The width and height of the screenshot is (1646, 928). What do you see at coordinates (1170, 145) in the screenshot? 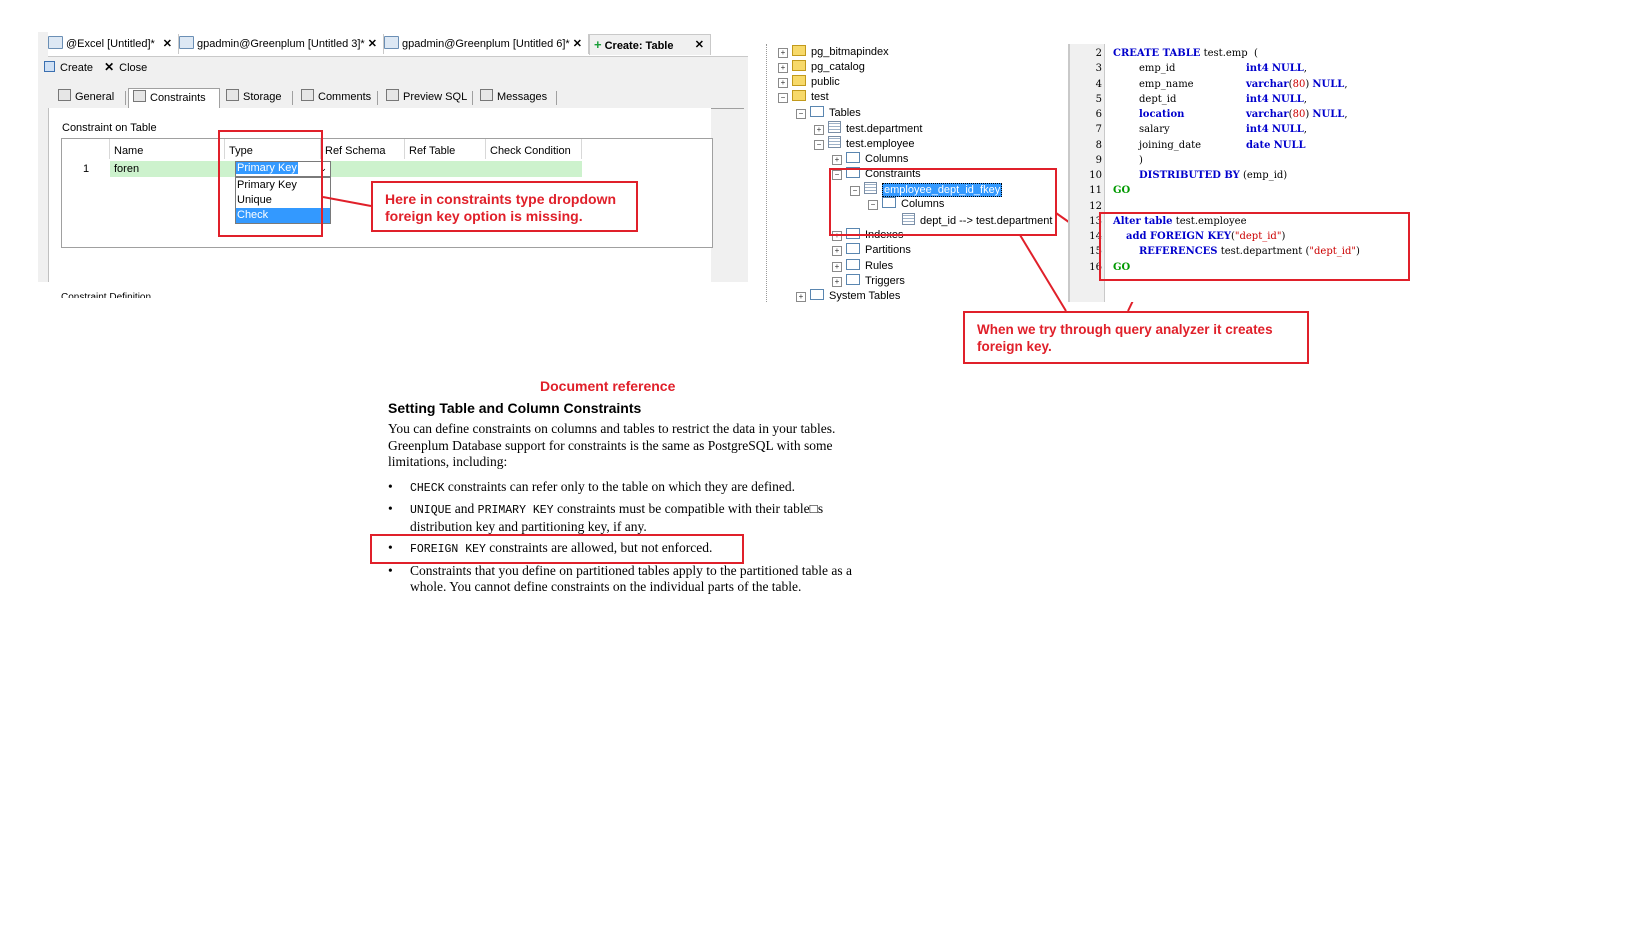
I see `code-line: joining_date` at bounding box center [1170, 145].